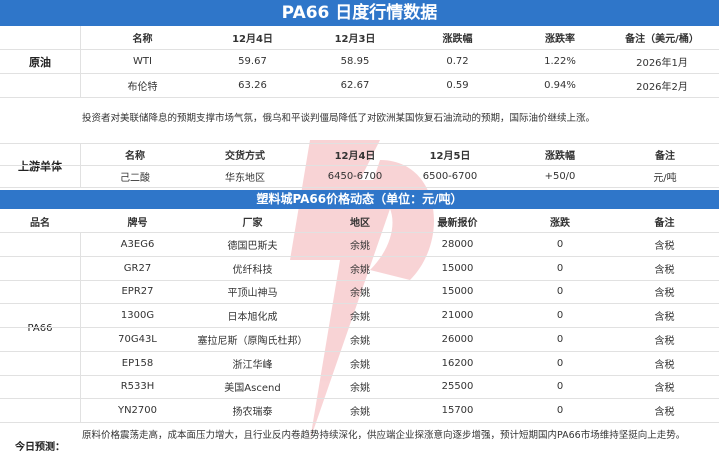 The width and height of the screenshot is (719, 466). What do you see at coordinates (560, 85) in the screenshot?
I see `crude-rate: 0.94%` at bounding box center [560, 85].